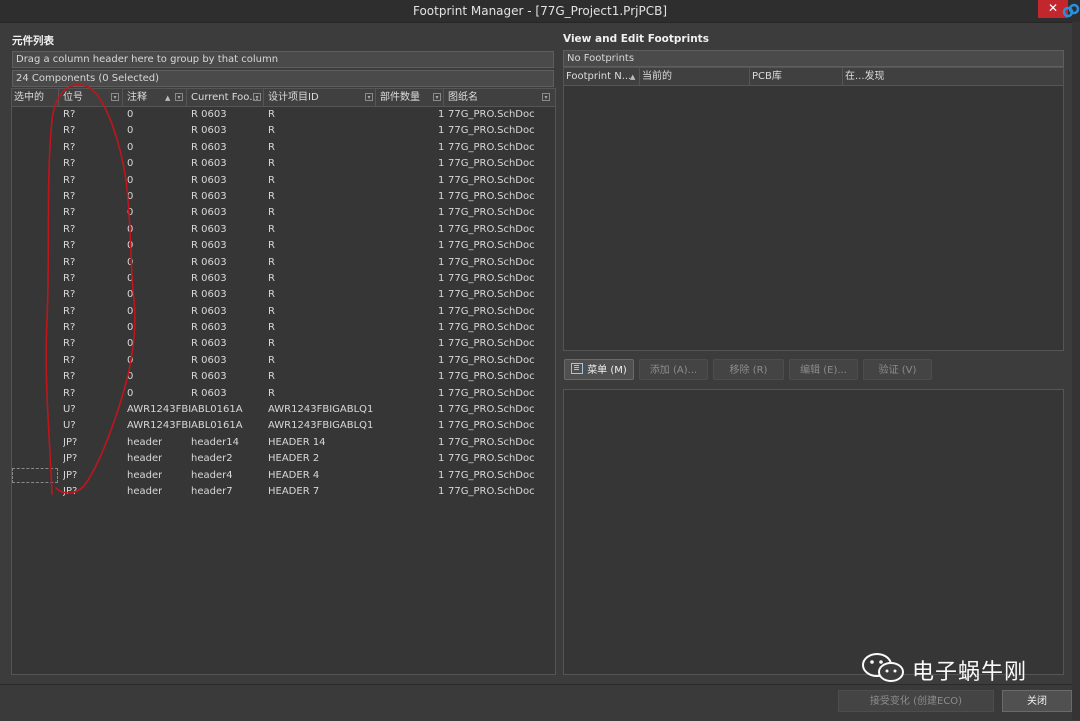  Describe the element at coordinates (499, 97) in the screenshot. I see `column-header-sheet-name: 图纸名 ▾` at that location.